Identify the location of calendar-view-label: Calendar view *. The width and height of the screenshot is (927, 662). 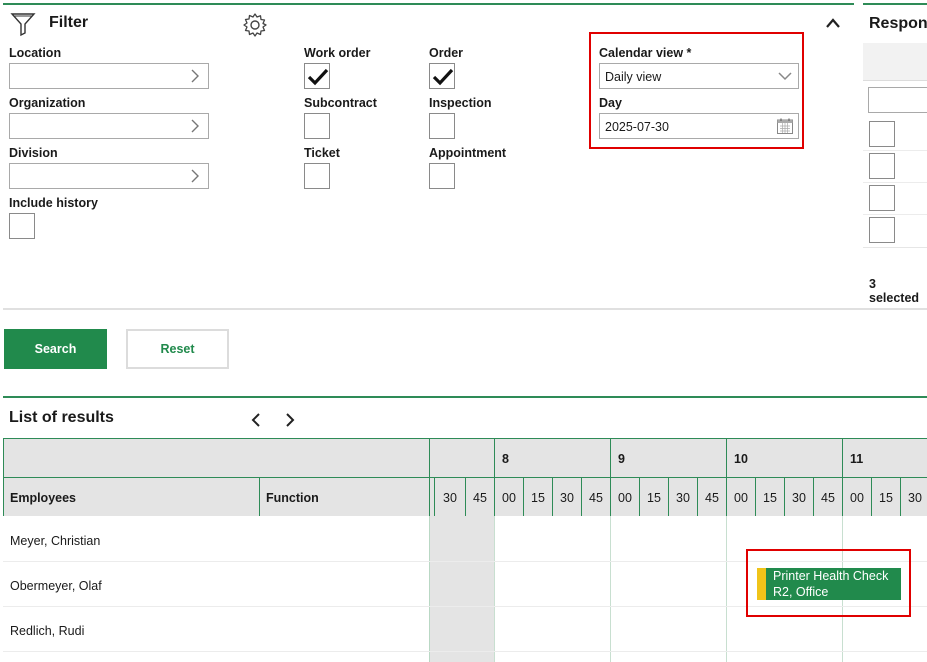
(645, 53).